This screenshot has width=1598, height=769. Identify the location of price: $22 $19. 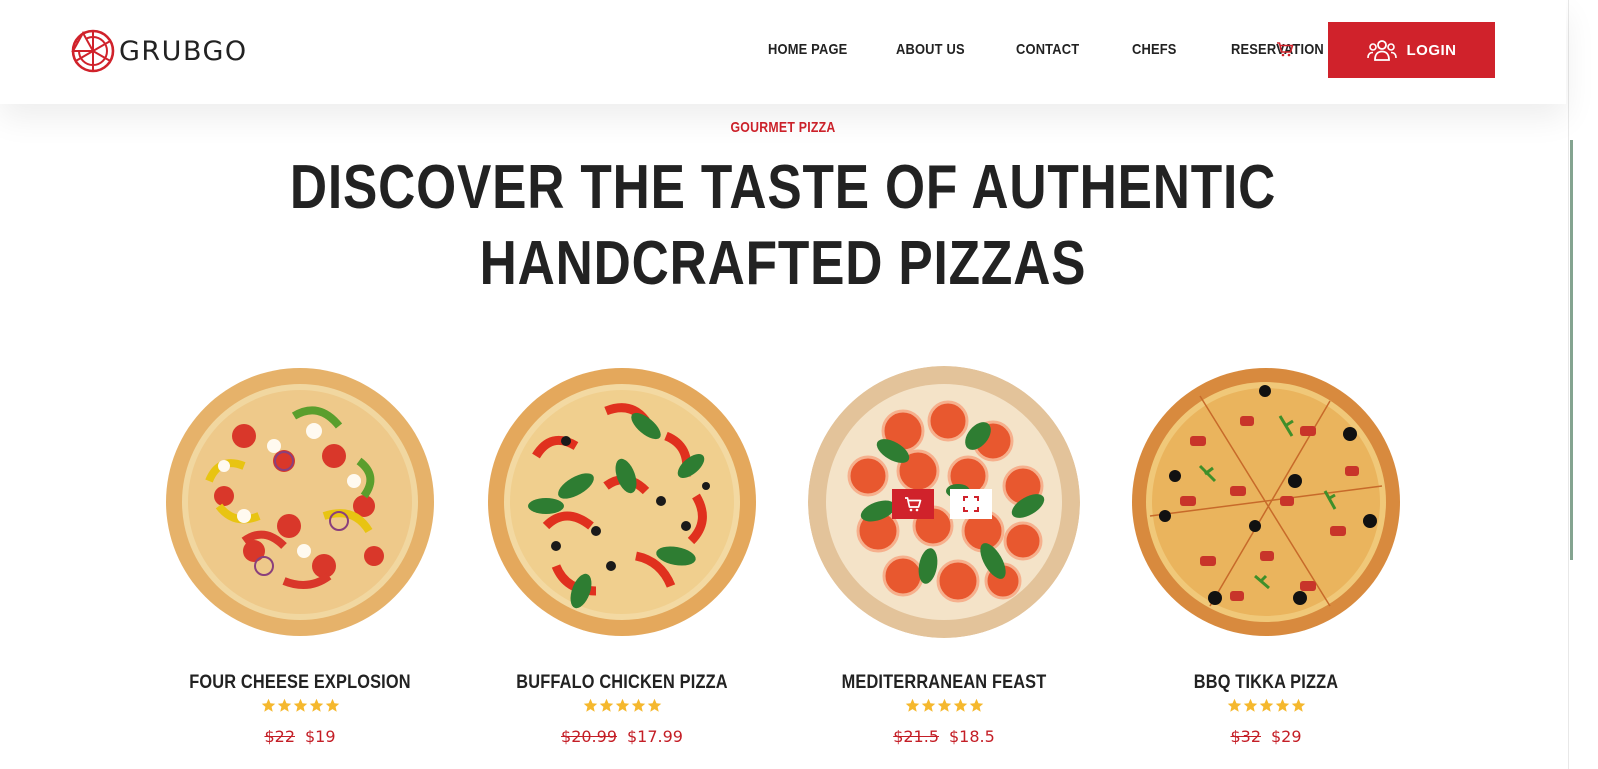
(300, 736).